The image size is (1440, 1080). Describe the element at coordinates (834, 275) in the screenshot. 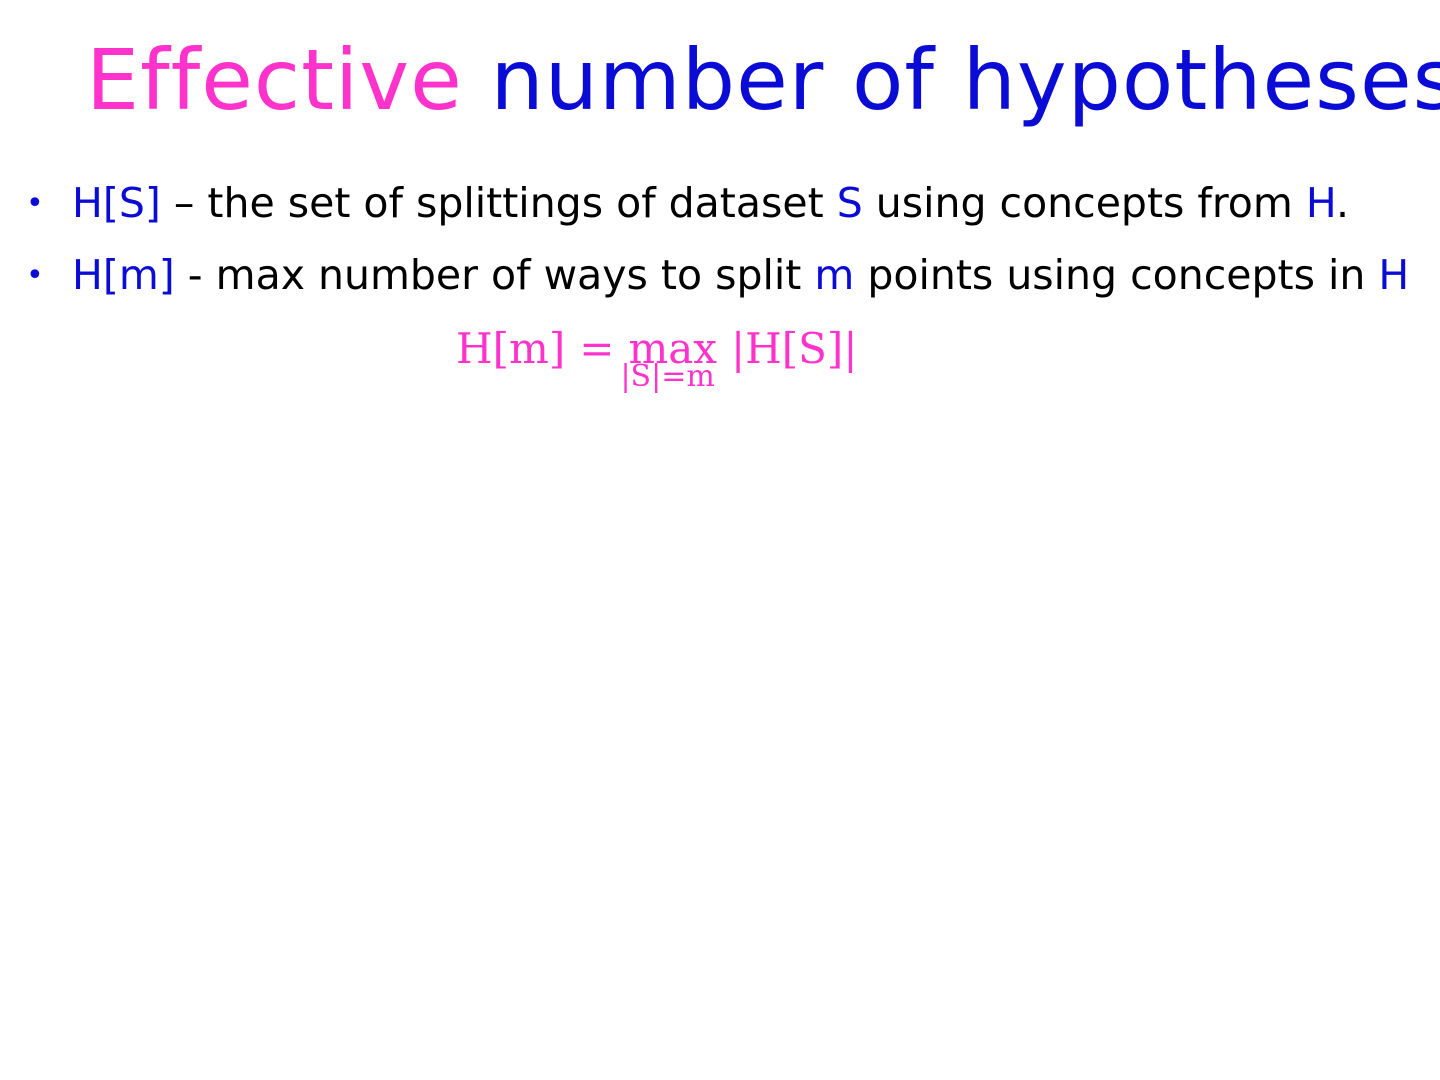

I see `bullet-var-m: m` at that location.